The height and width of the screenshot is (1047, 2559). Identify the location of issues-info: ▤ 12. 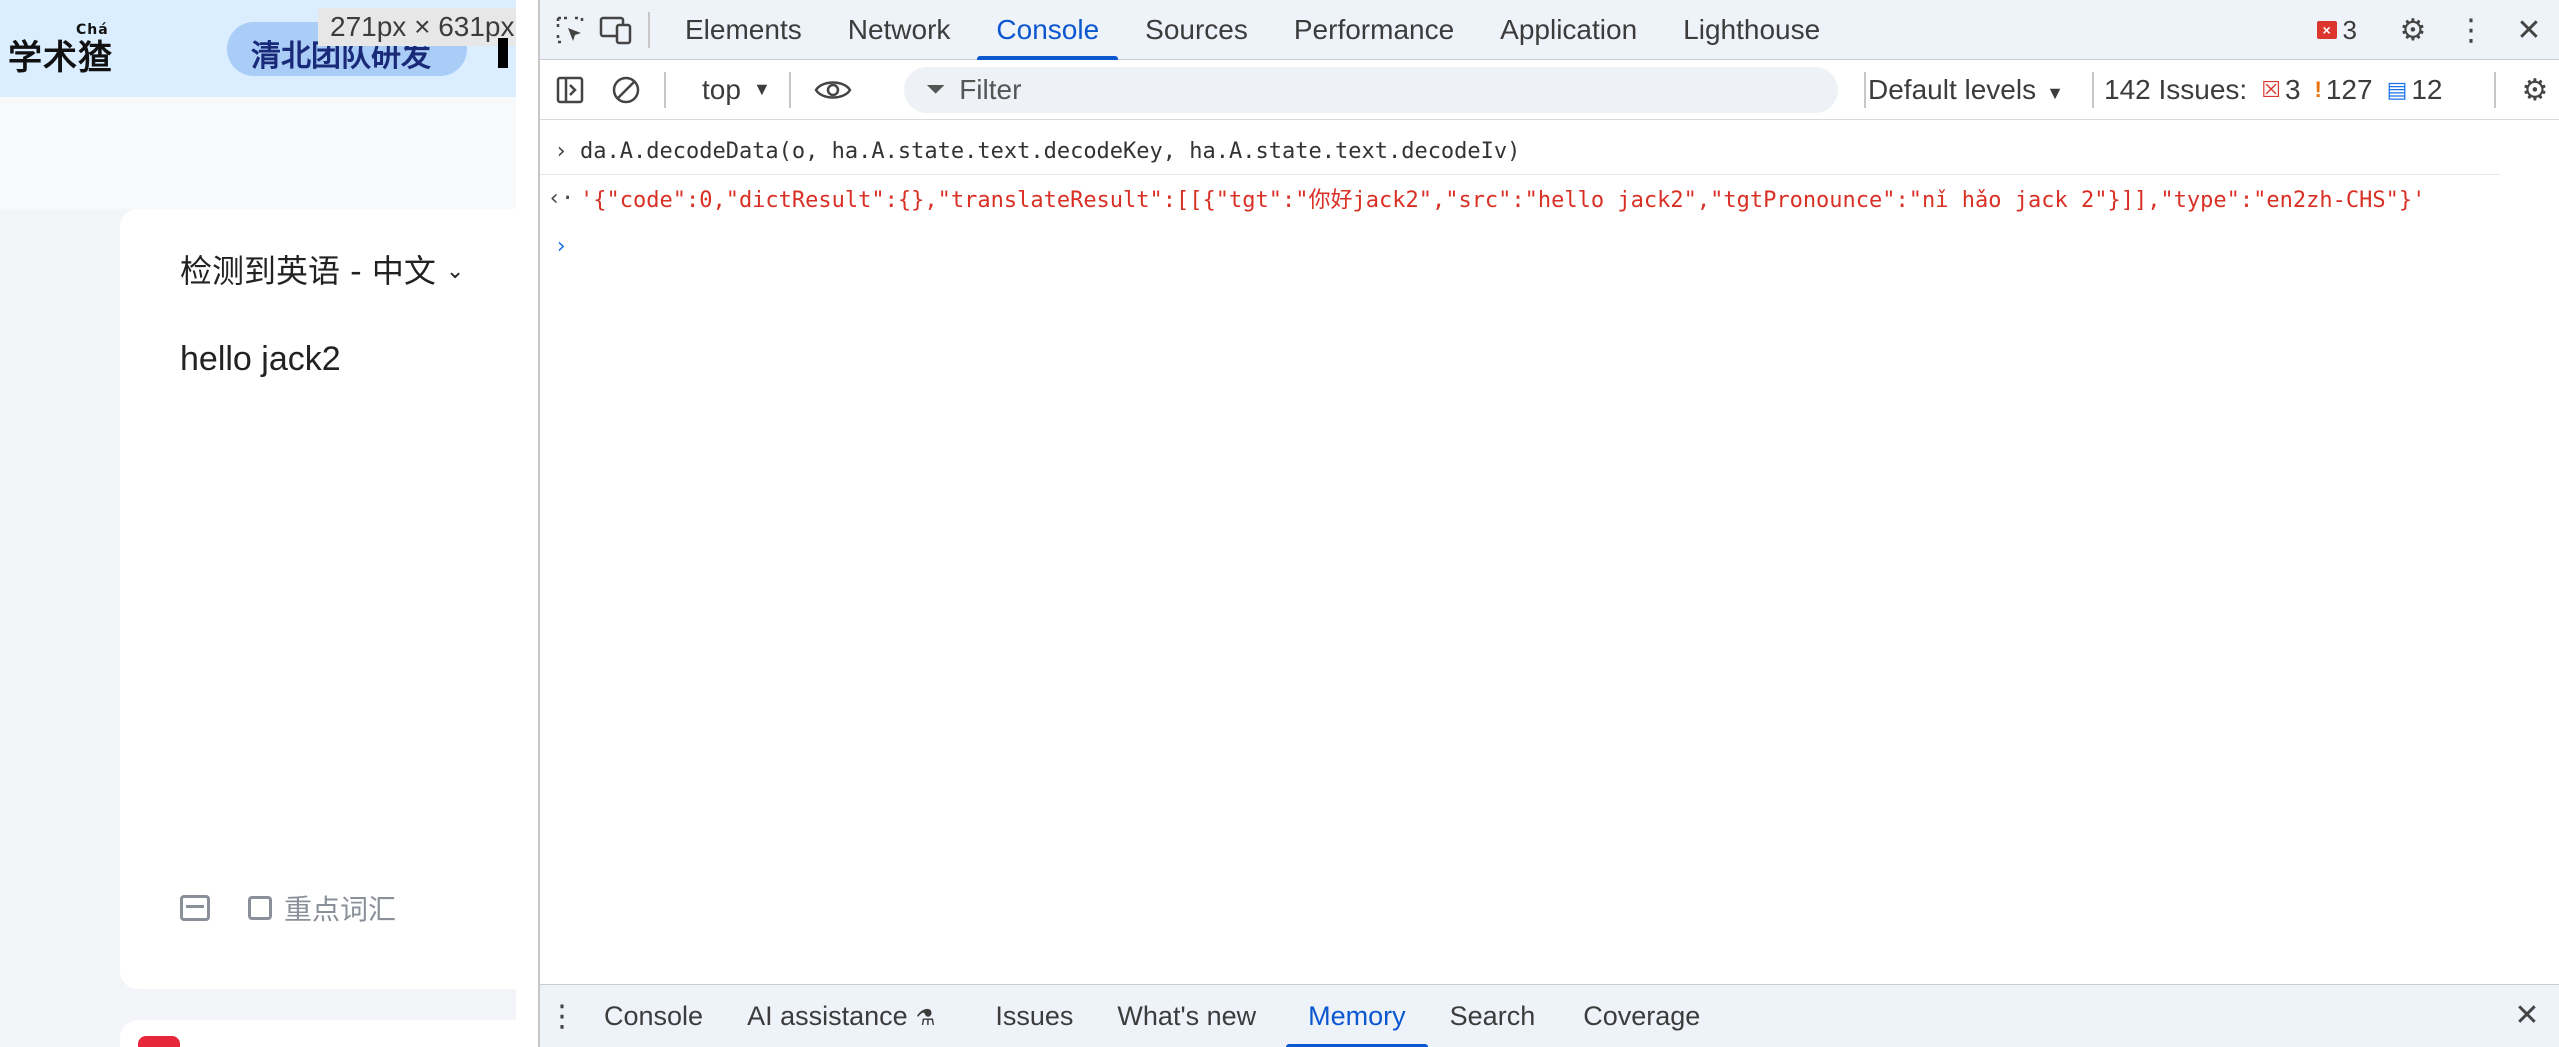
(2415, 90).